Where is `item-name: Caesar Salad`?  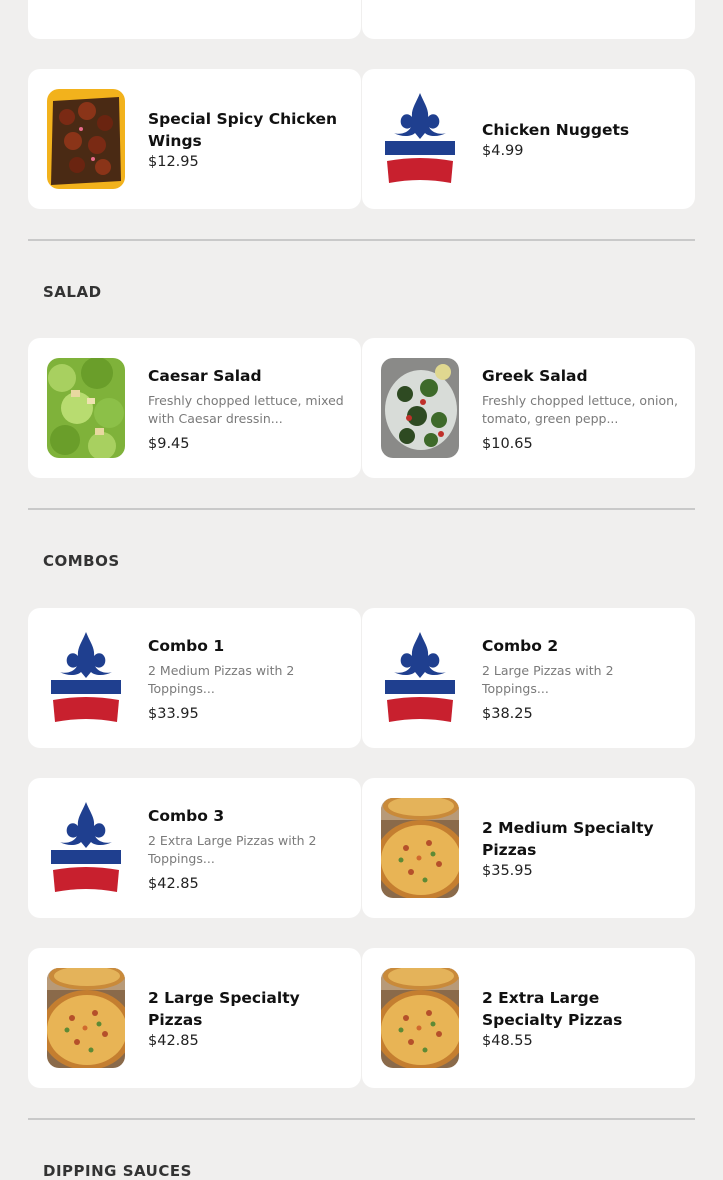
item-name: Caesar Salad is located at coordinates (205, 375).